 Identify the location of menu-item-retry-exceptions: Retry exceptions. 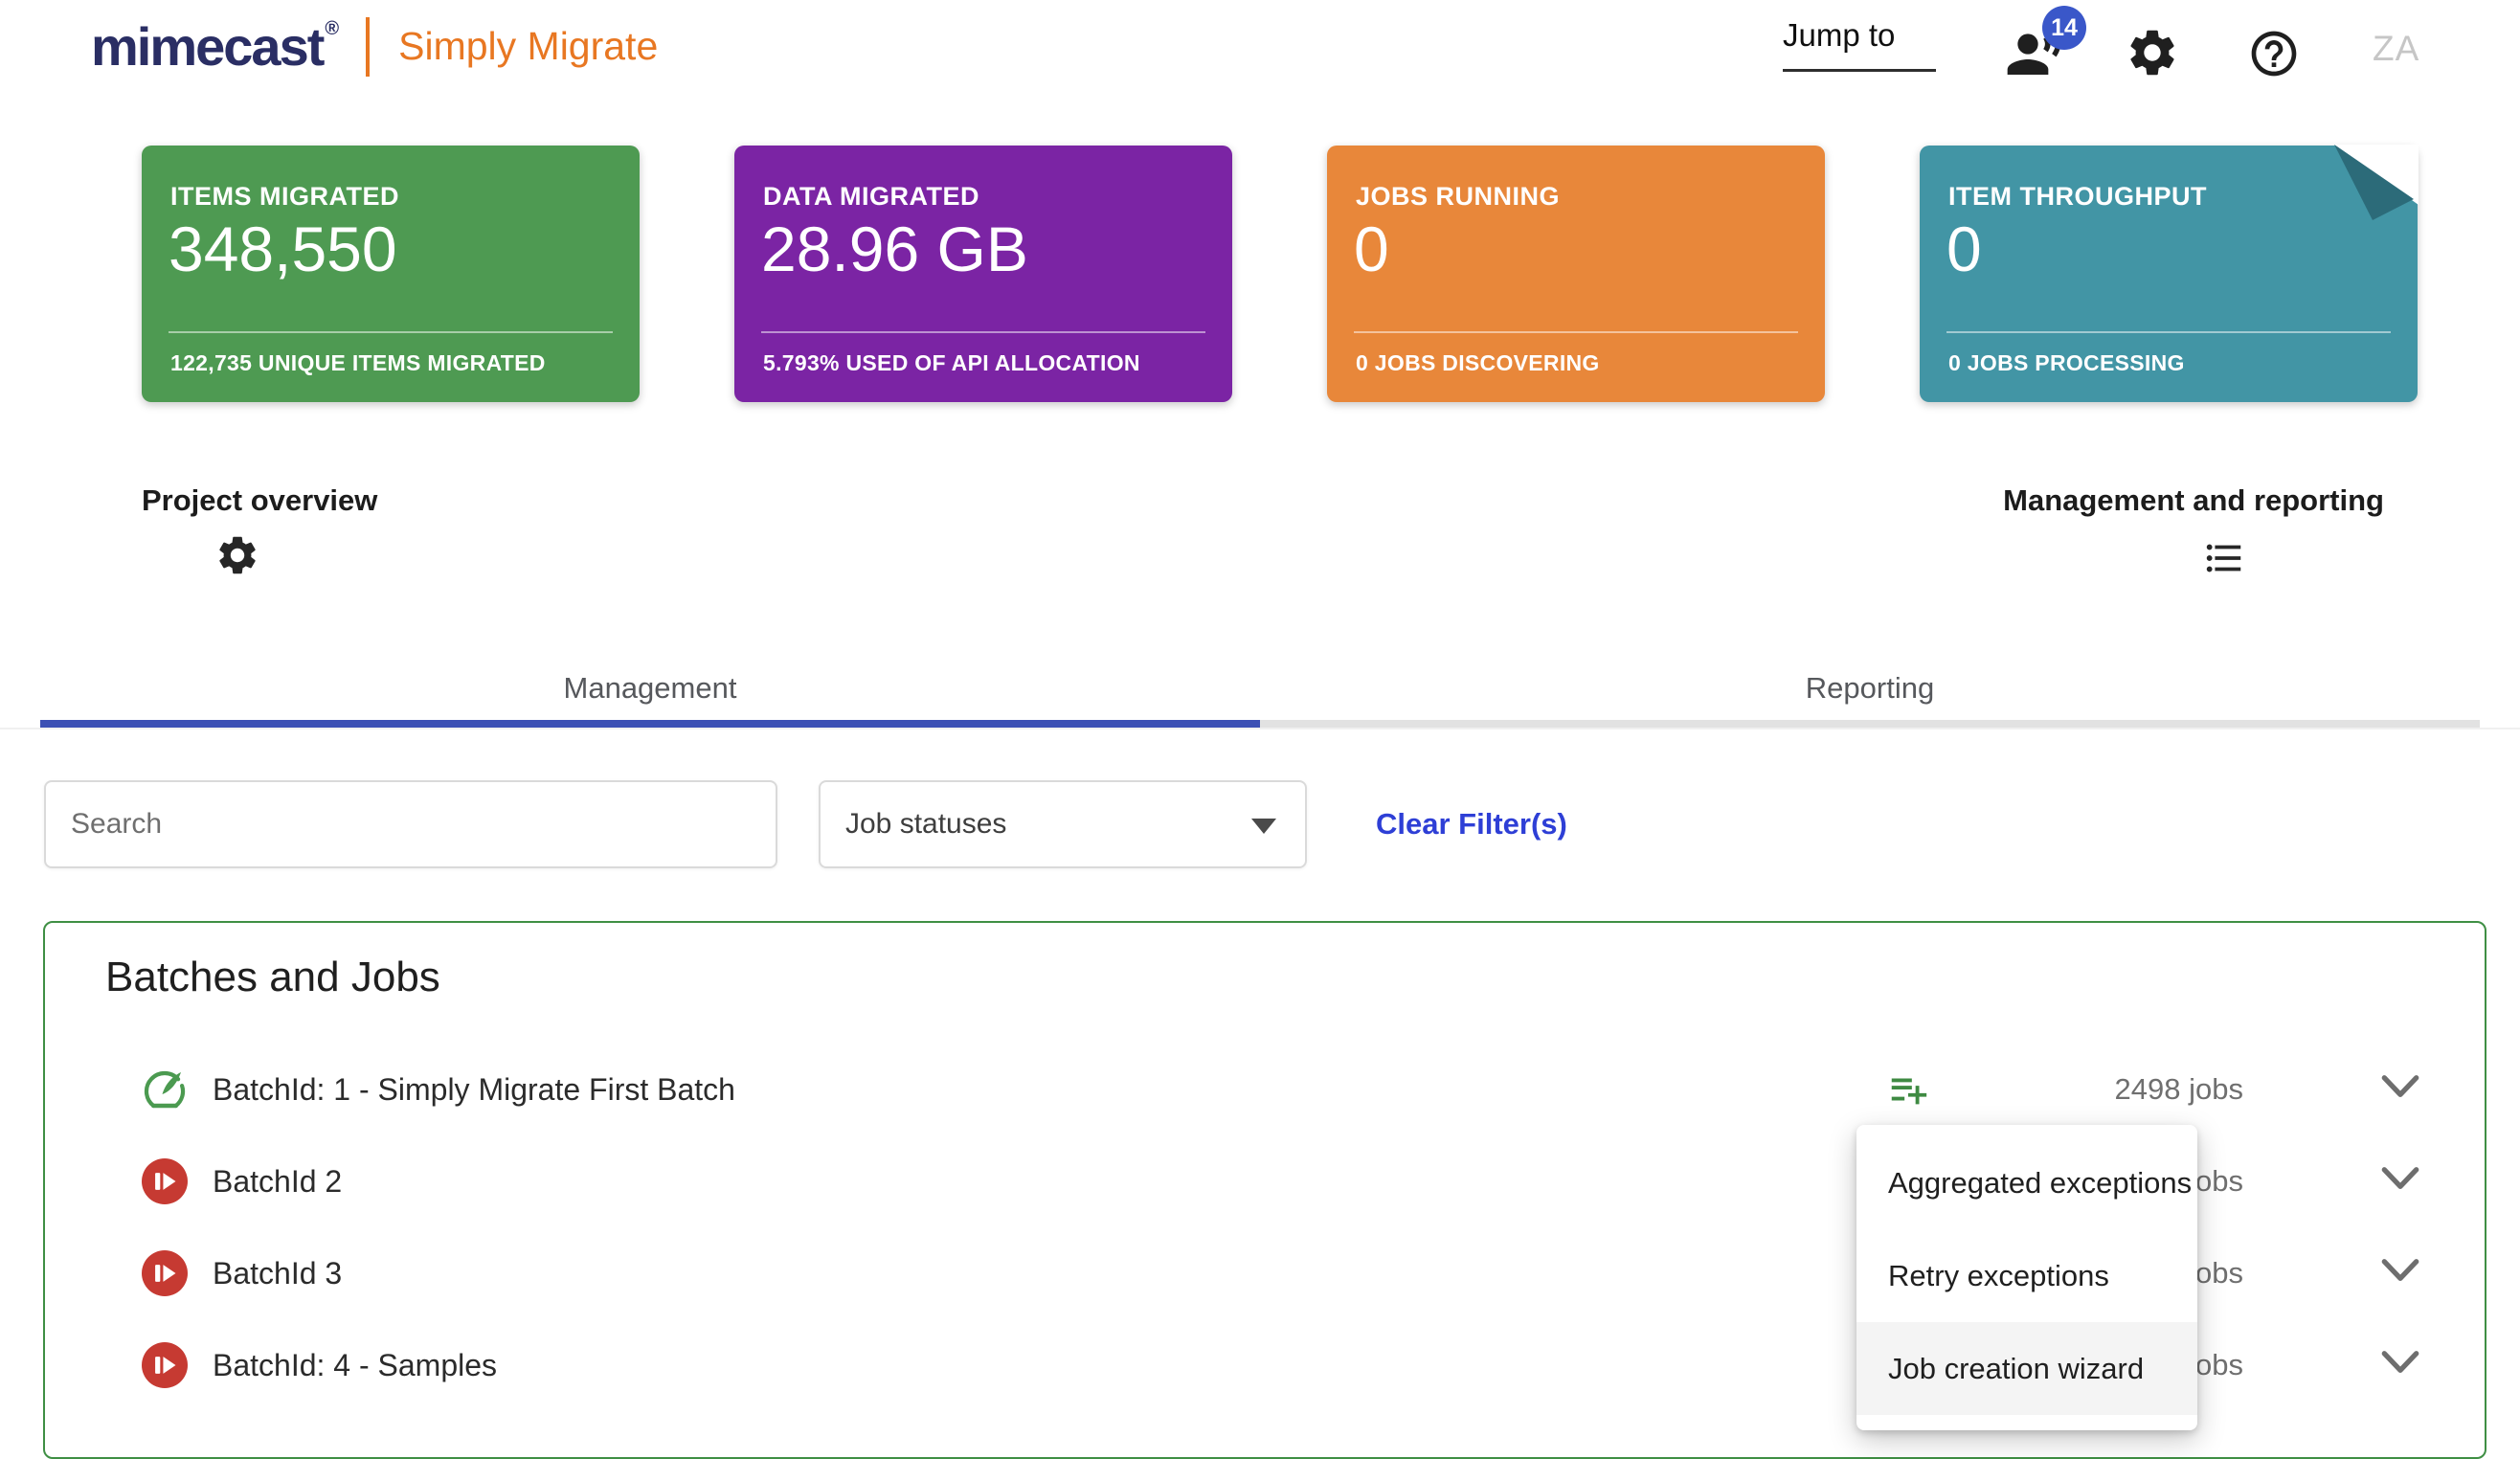
(2026, 1275).